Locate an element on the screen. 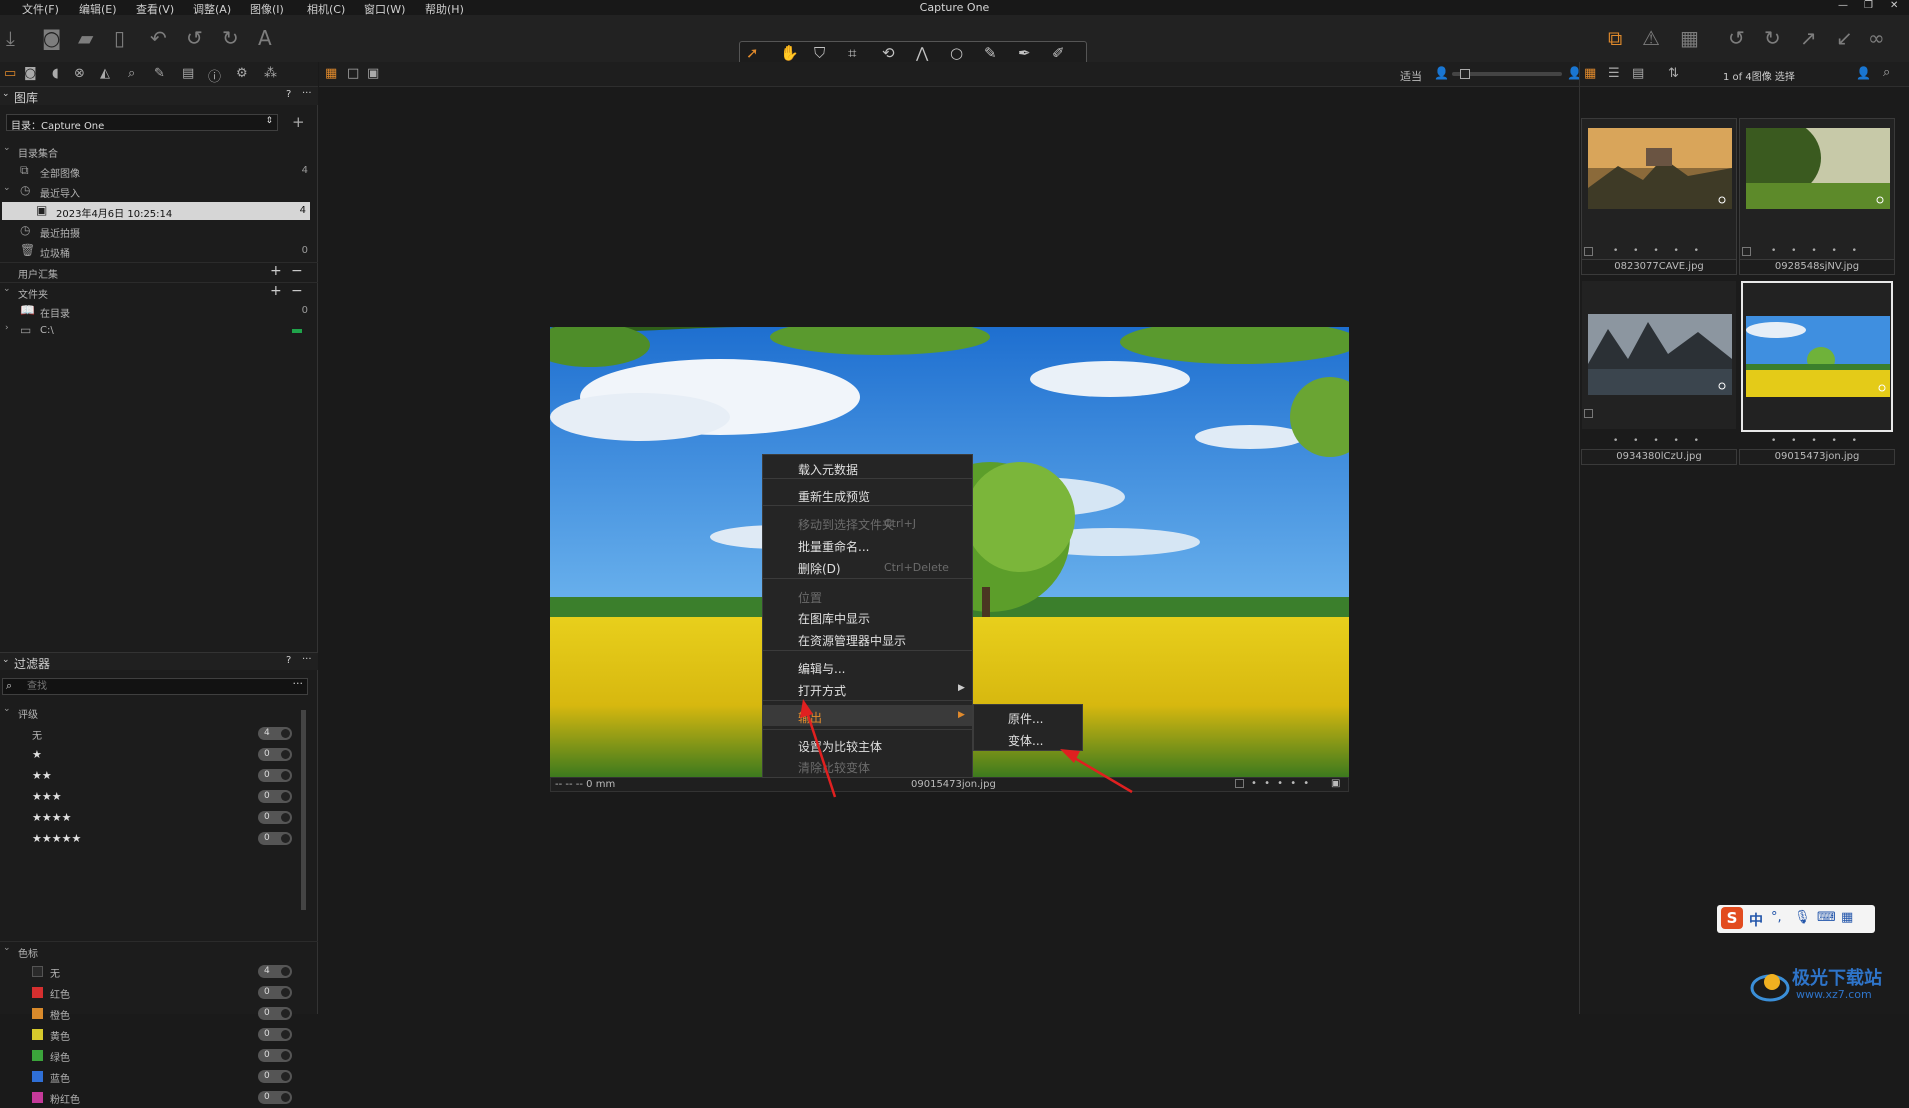  exposure-tab-icon: ◭ is located at coordinates (105, 73).